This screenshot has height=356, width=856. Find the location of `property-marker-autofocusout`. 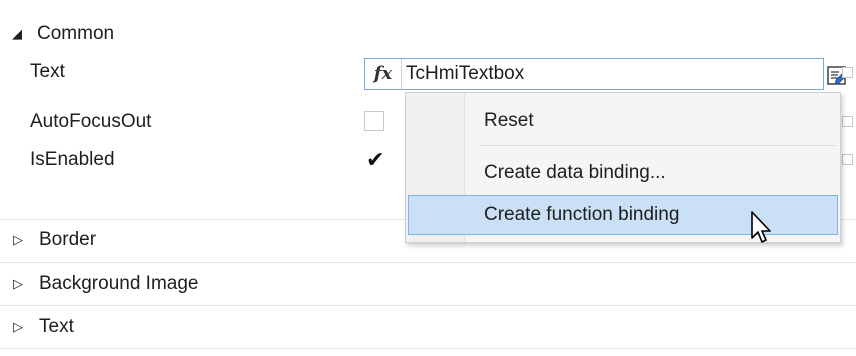

property-marker-autofocusout is located at coordinates (847, 121).